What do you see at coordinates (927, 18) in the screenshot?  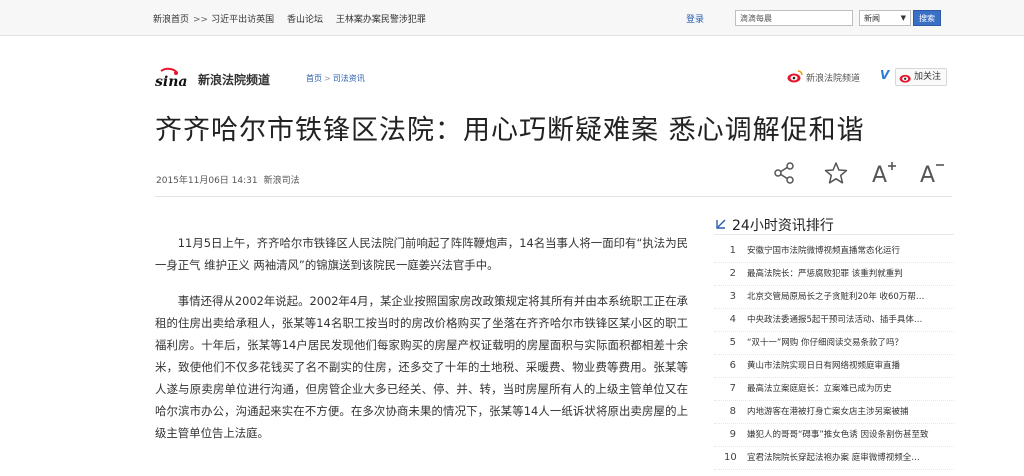 I see `search-button: 搜索` at bounding box center [927, 18].